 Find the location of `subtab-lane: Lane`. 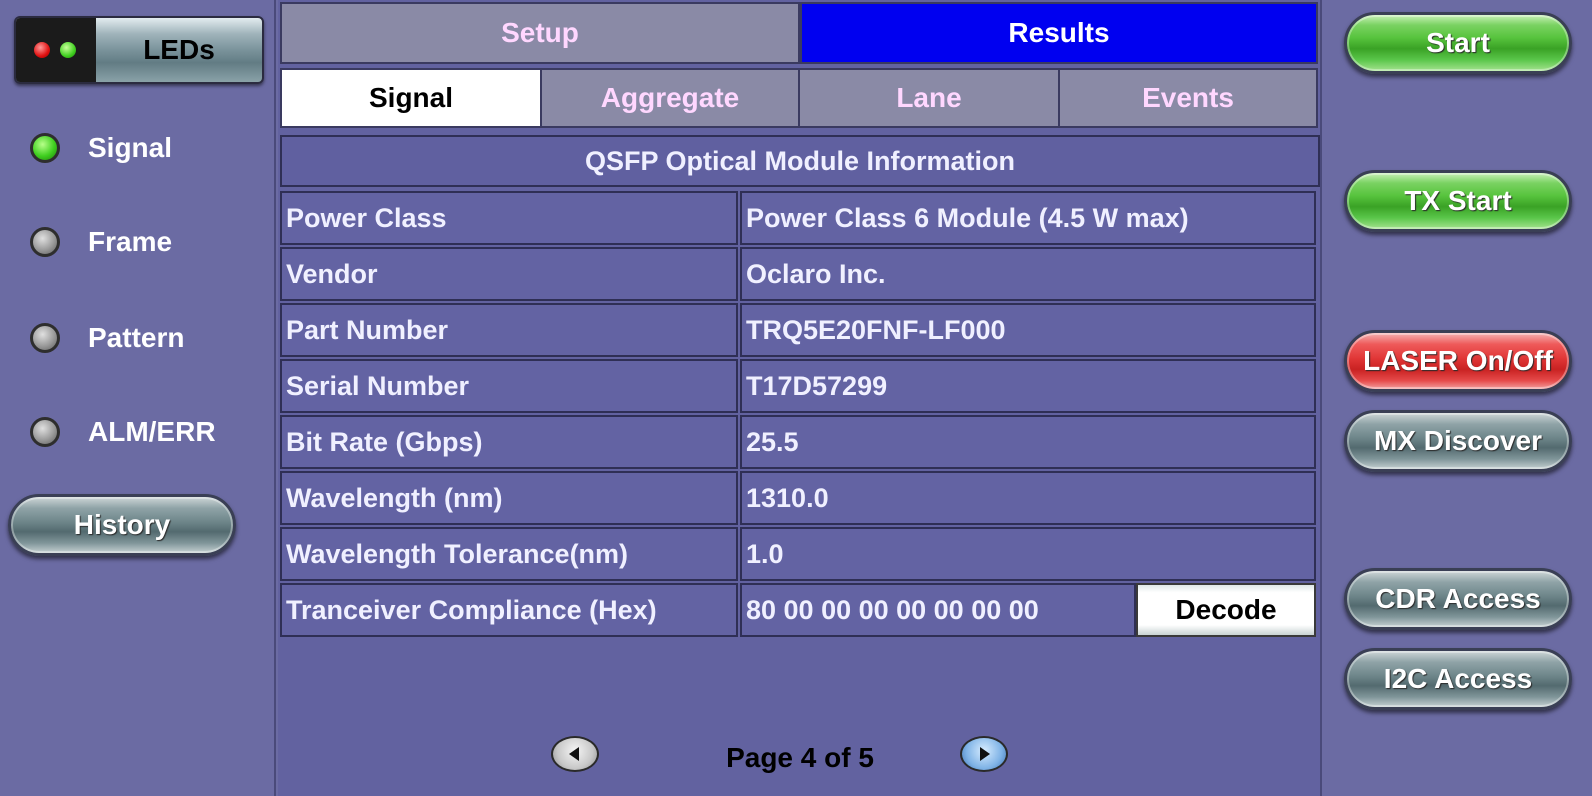

subtab-lane: Lane is located at coordinates (929, 98).